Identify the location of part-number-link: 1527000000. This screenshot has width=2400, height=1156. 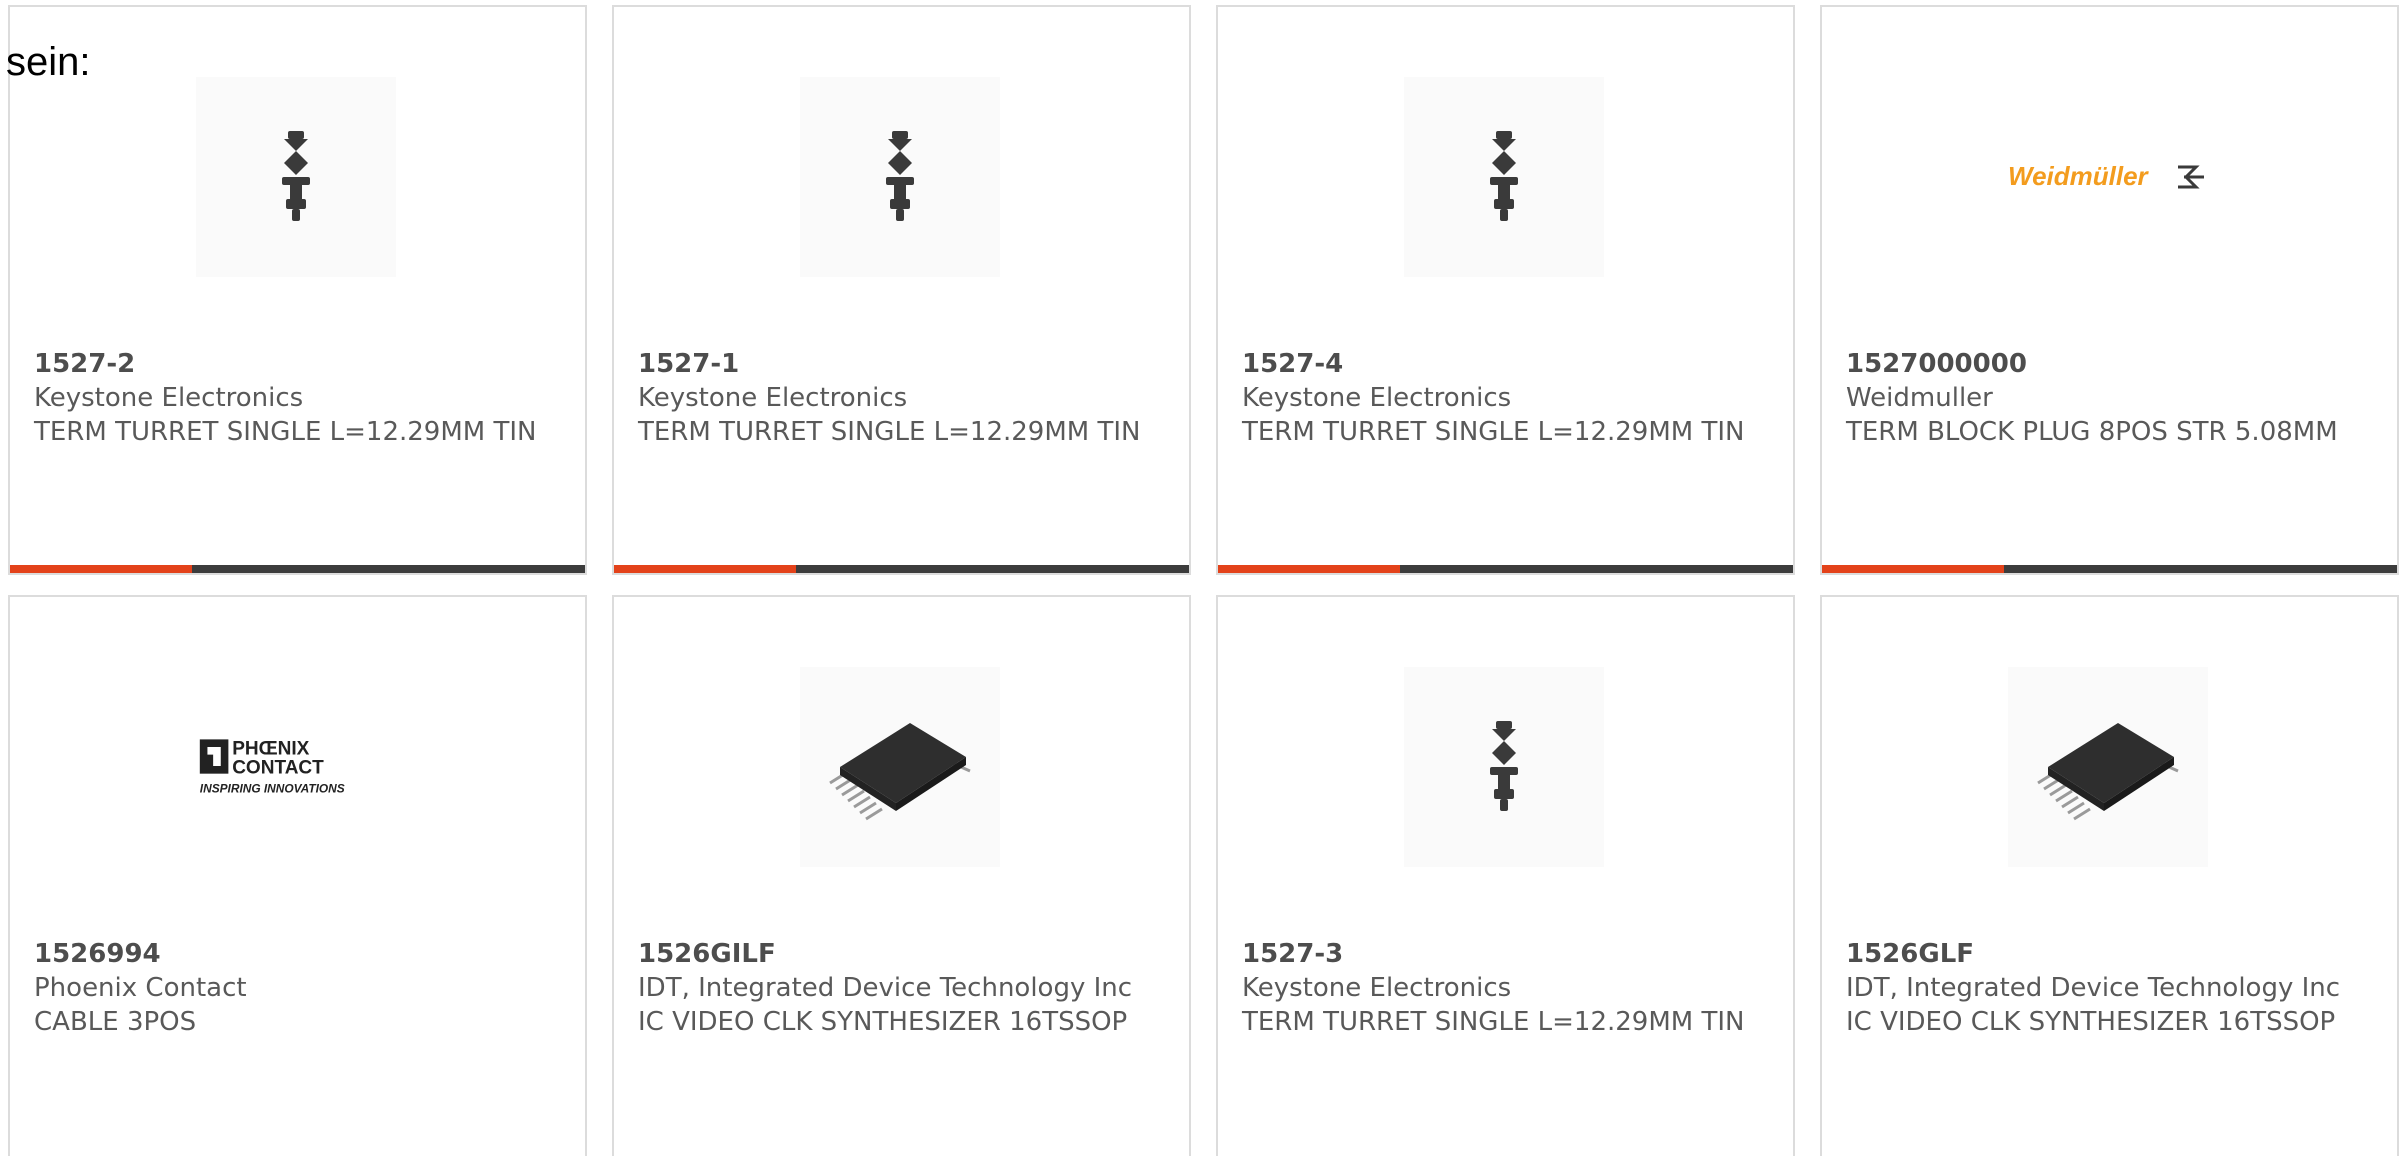
(2111, 364).